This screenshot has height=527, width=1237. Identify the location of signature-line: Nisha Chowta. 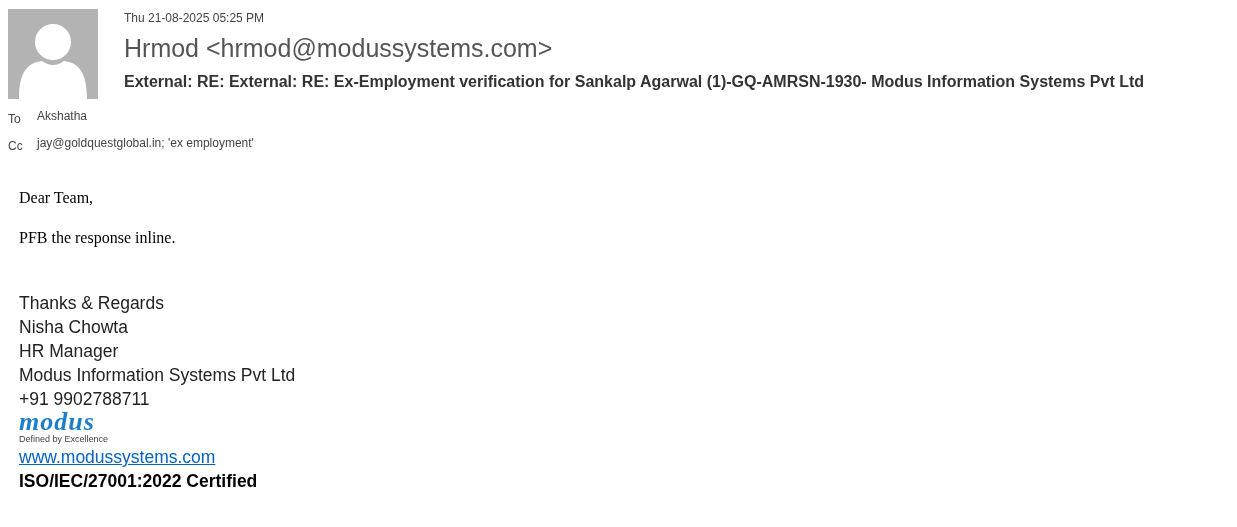
(74, 327).